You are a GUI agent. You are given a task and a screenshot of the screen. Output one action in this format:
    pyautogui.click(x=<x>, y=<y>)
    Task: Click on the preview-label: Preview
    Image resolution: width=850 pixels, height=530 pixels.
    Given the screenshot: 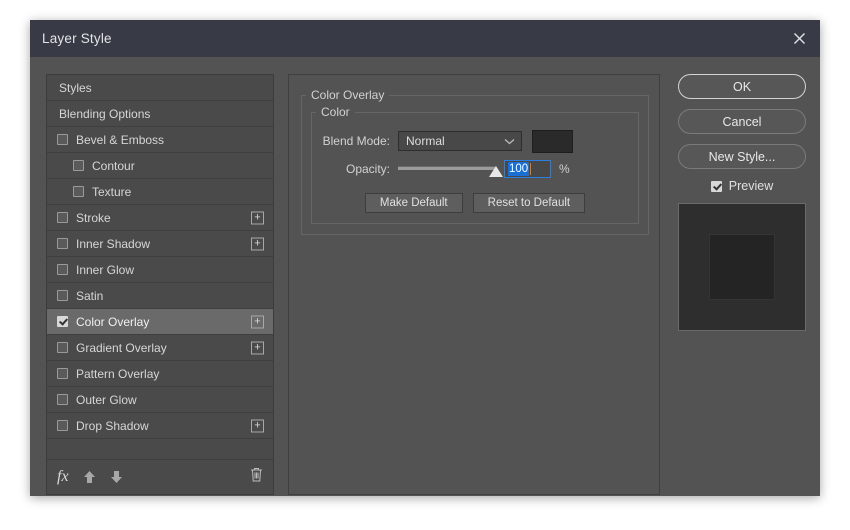 What is the action you would take?
    pyautogui.click(x=751, y=186)
    